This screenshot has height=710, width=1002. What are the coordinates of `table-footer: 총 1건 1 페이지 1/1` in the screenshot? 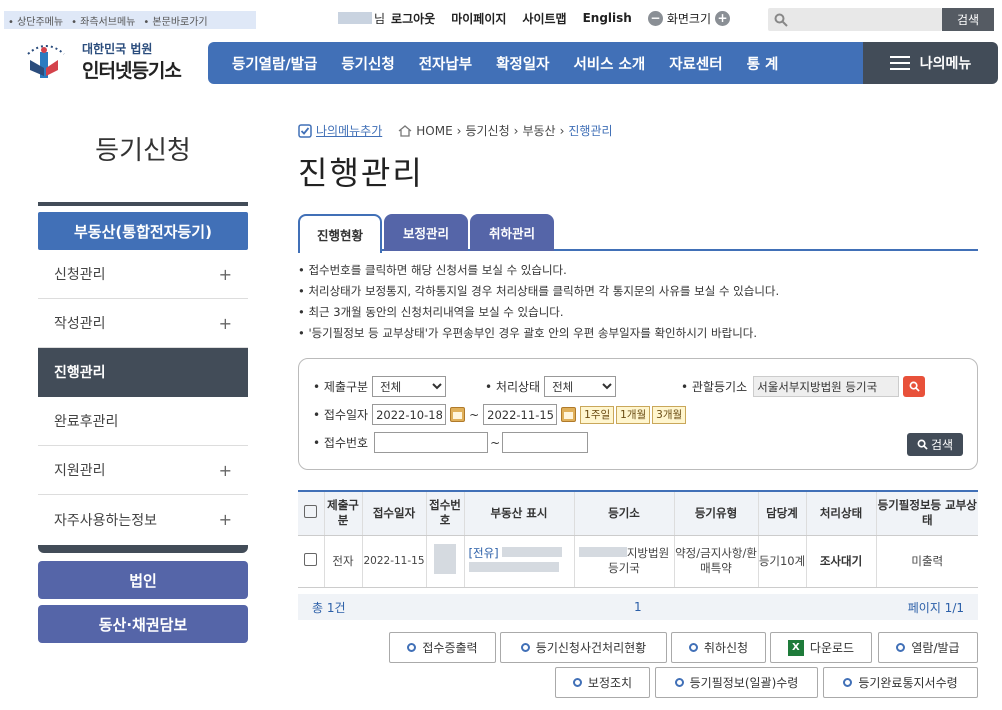 It's located at (638, 607).